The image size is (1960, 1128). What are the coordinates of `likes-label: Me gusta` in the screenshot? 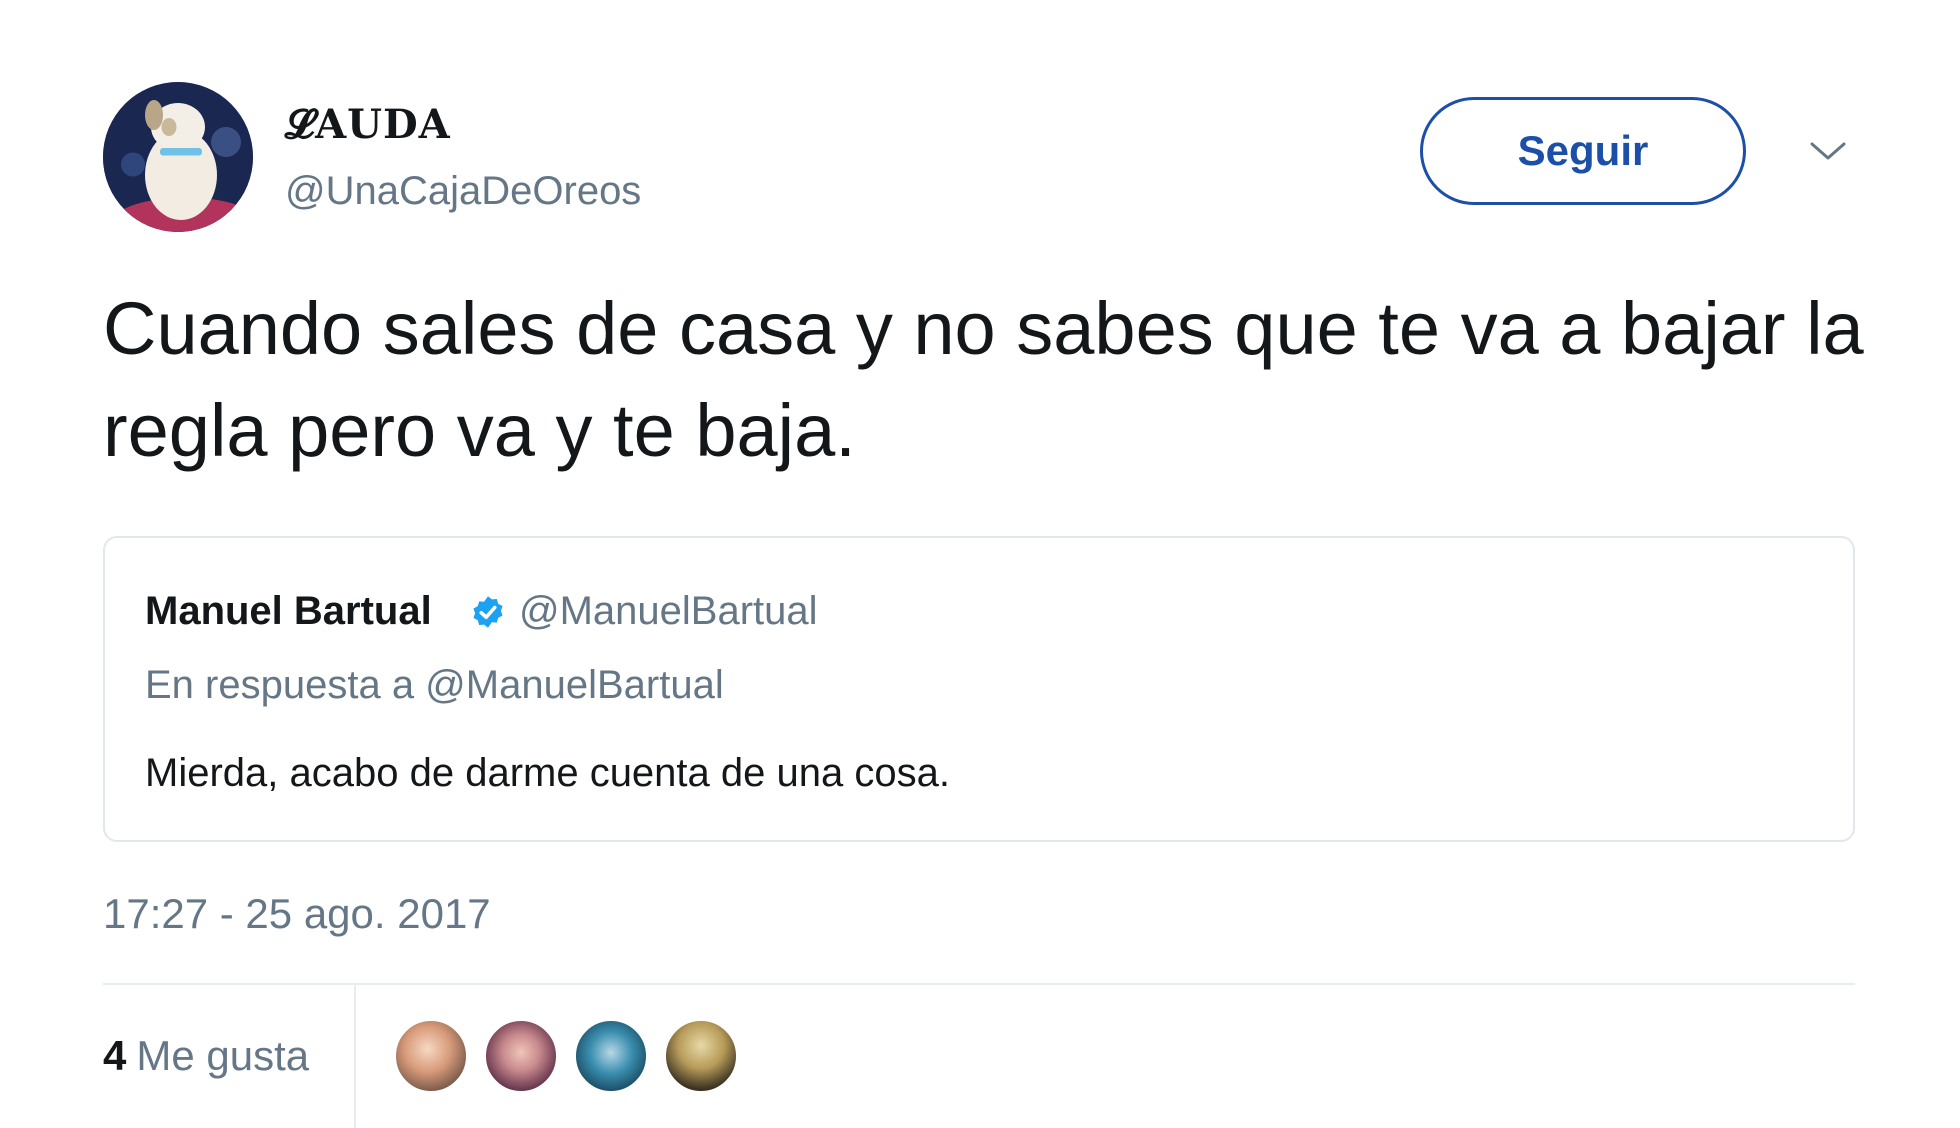 It's located at (223, 1055).